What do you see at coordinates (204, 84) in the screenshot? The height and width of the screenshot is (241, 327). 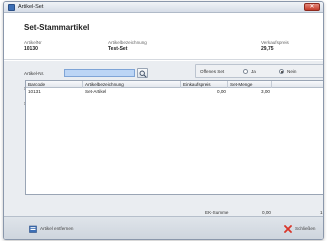 I see `column-header-einkaufspreis: Einkaufspreis` at bounding box center [204, 84].